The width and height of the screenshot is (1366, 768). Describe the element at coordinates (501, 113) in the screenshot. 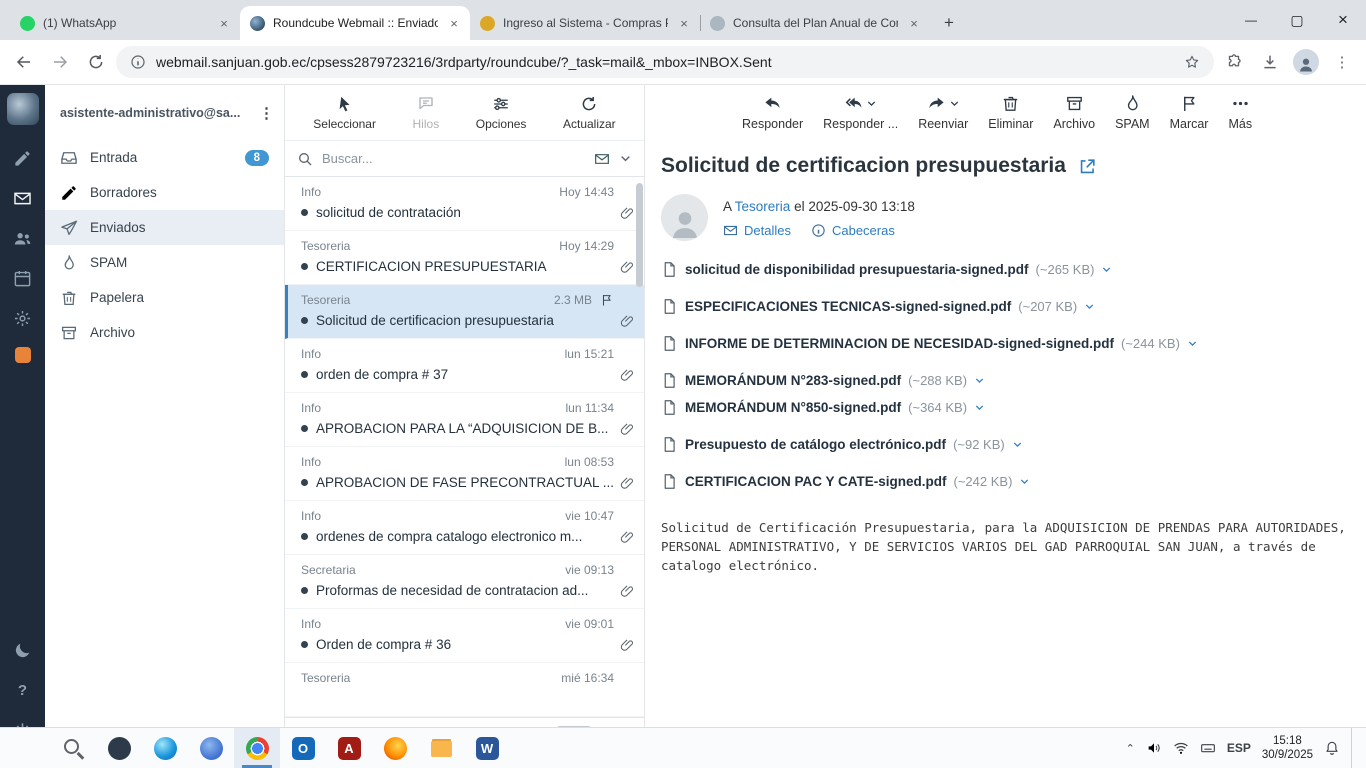

I see `list-toolbar-button: Opciones` at that location.